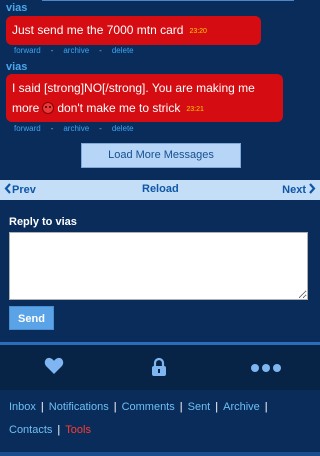 The width and height of the screenshot is (320, 456). I want to click on lock-icon, so click(159, 367).